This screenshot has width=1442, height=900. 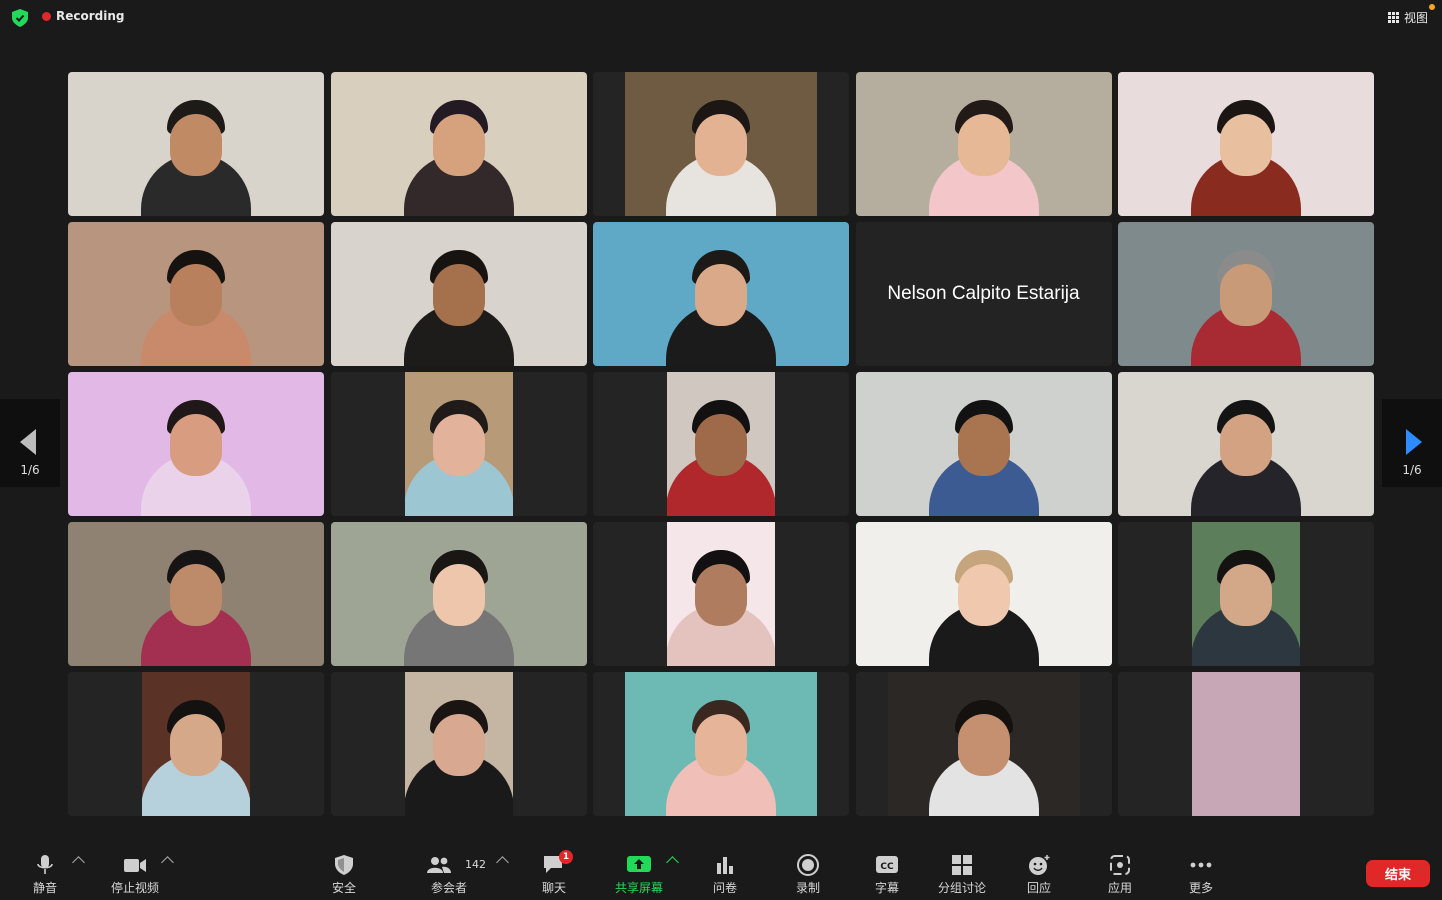 I want to click on closed-caption-button: CC 字幕, so click(x=887, y=873).